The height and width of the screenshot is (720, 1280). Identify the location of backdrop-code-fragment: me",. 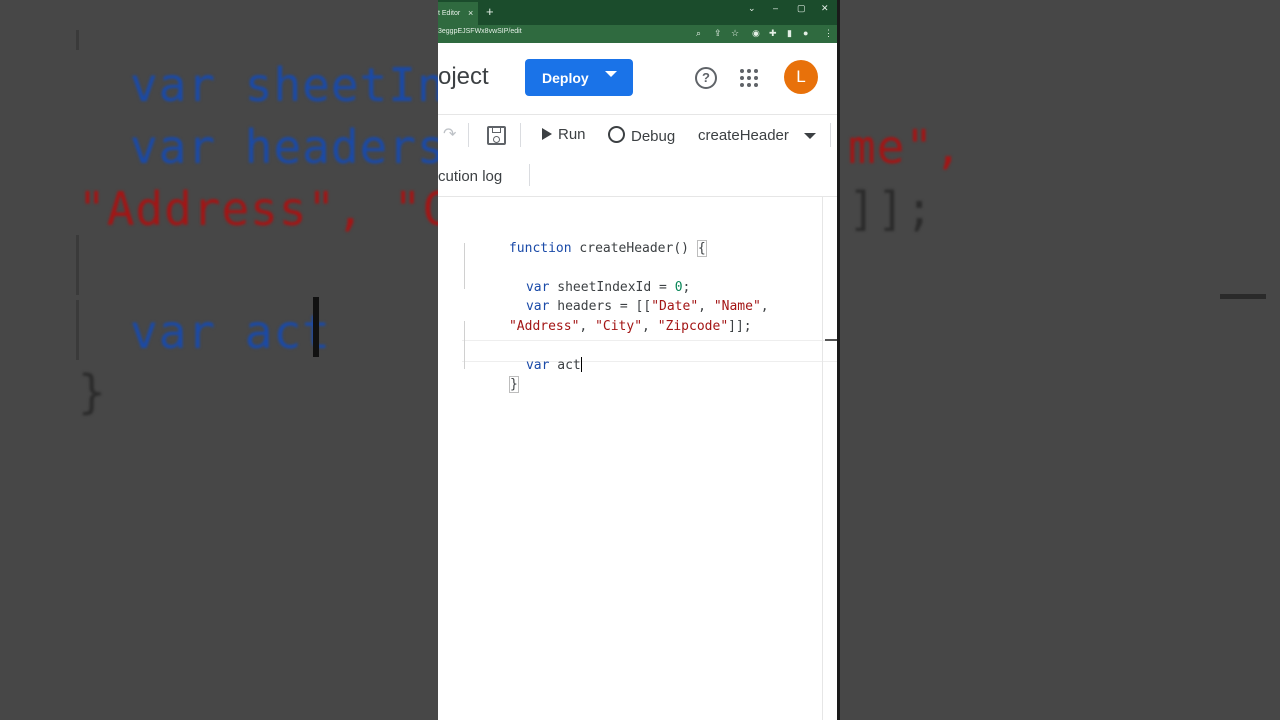
(905, 147).